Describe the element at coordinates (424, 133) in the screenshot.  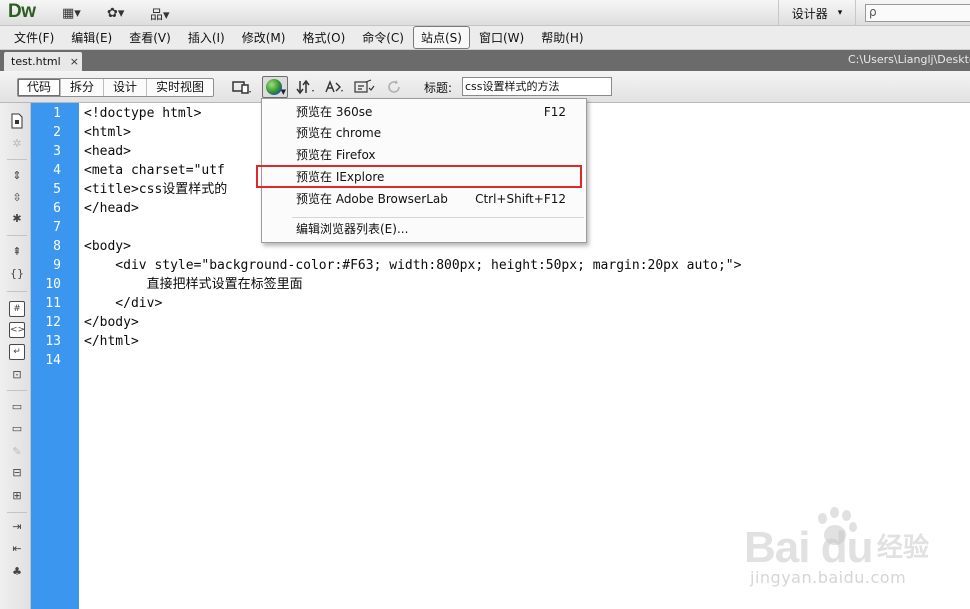
I see `menu-item-preview-chrome: 预览在 chrome` at that location.